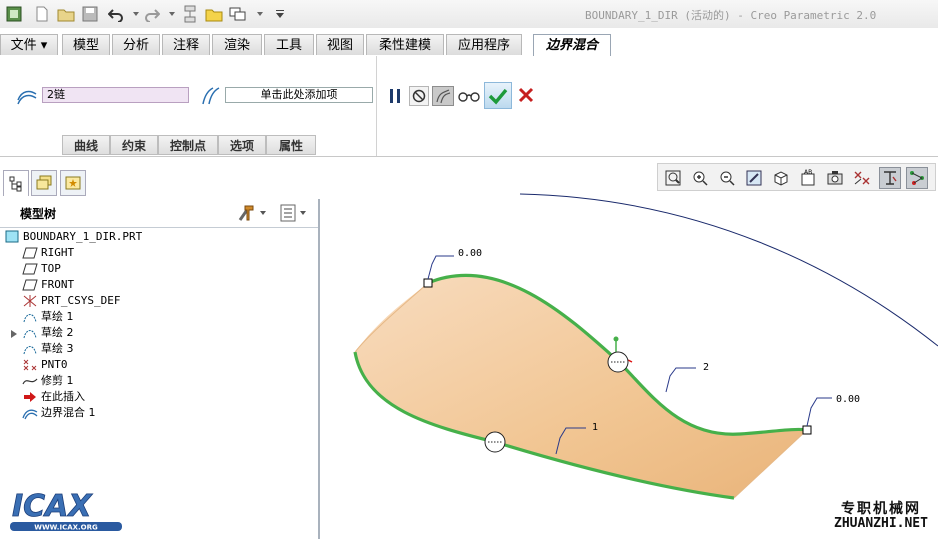  Describe the element at coordinates (152, 14) in the screenshot. I see `redo-icon` at that location.